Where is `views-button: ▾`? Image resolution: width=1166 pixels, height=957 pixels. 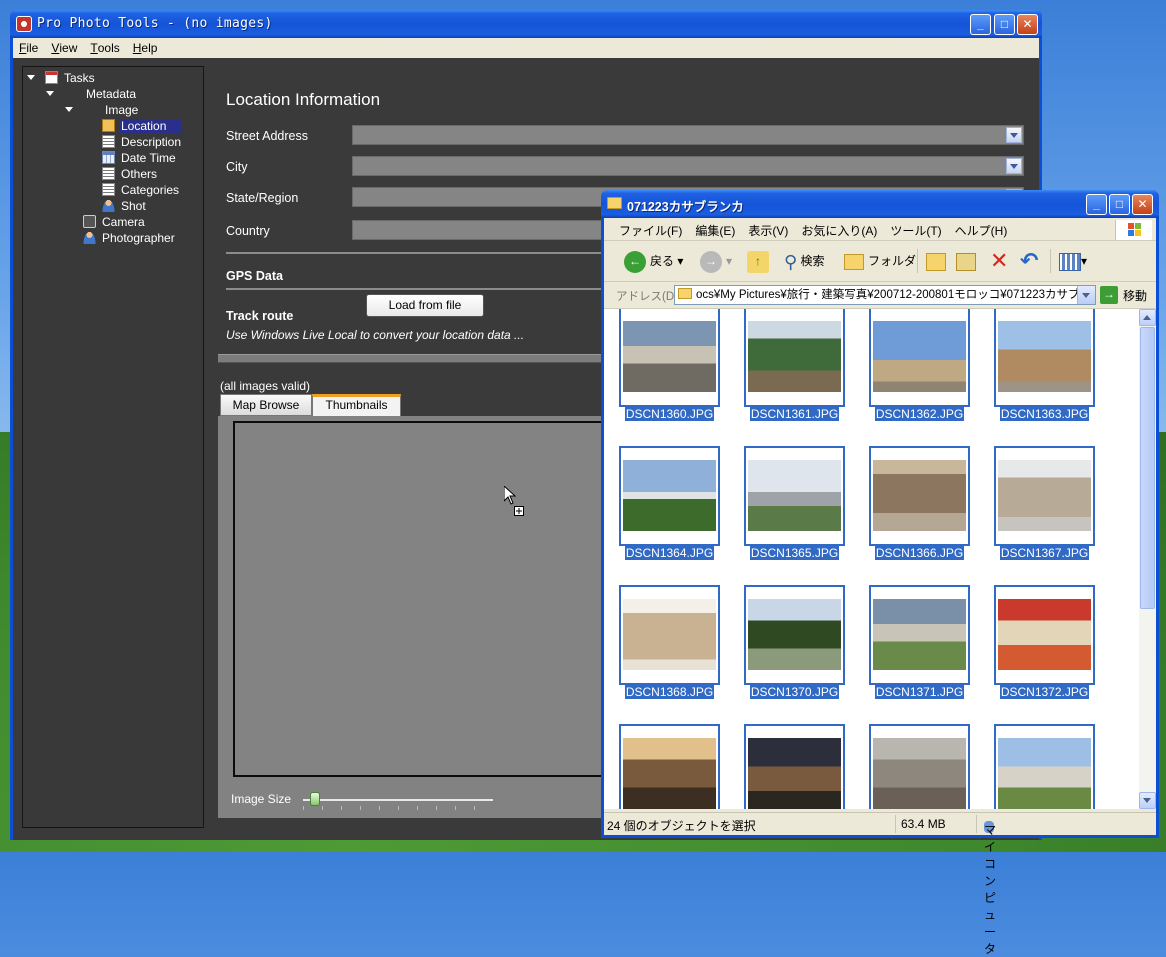
views-button: ▾ is located at coordinates (1073, 261).